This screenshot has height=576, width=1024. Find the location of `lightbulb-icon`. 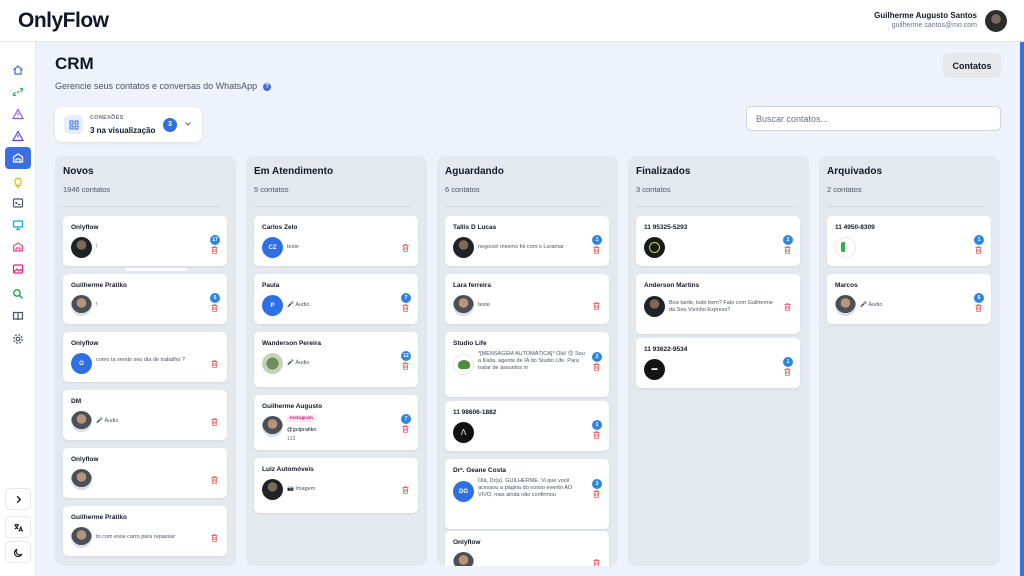

lightbulb-icon is located at coordinates (18, 182).